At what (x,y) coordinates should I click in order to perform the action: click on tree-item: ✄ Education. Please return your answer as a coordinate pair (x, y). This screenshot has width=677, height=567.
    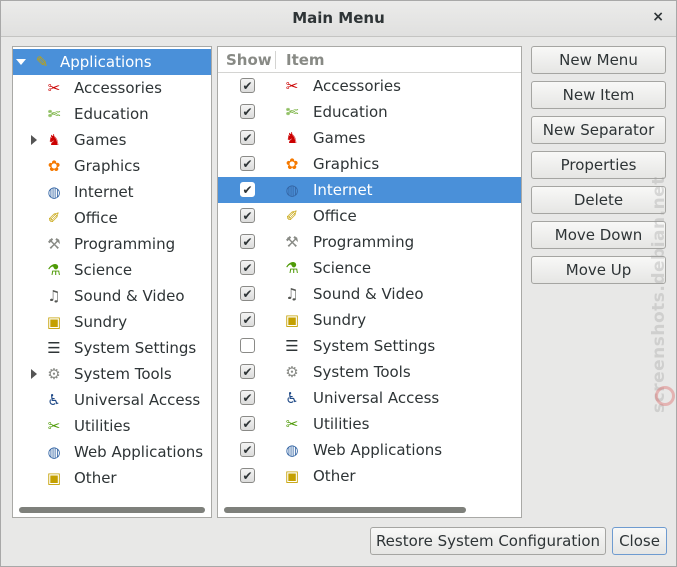
    Looking at the image, I should click on (112, 114).